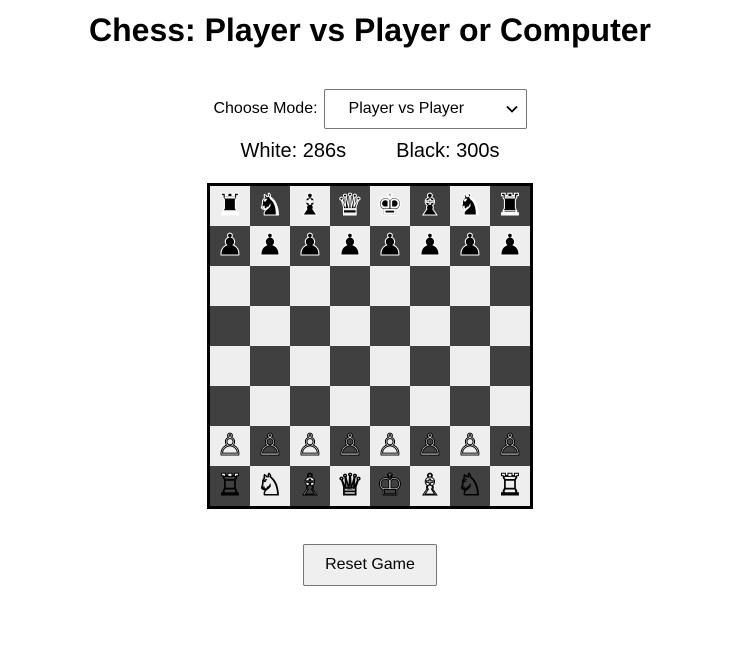  What do you see at coordinates (270, 366) in the screenshot?
I see `square-b4` at bounding box center [270, 366].